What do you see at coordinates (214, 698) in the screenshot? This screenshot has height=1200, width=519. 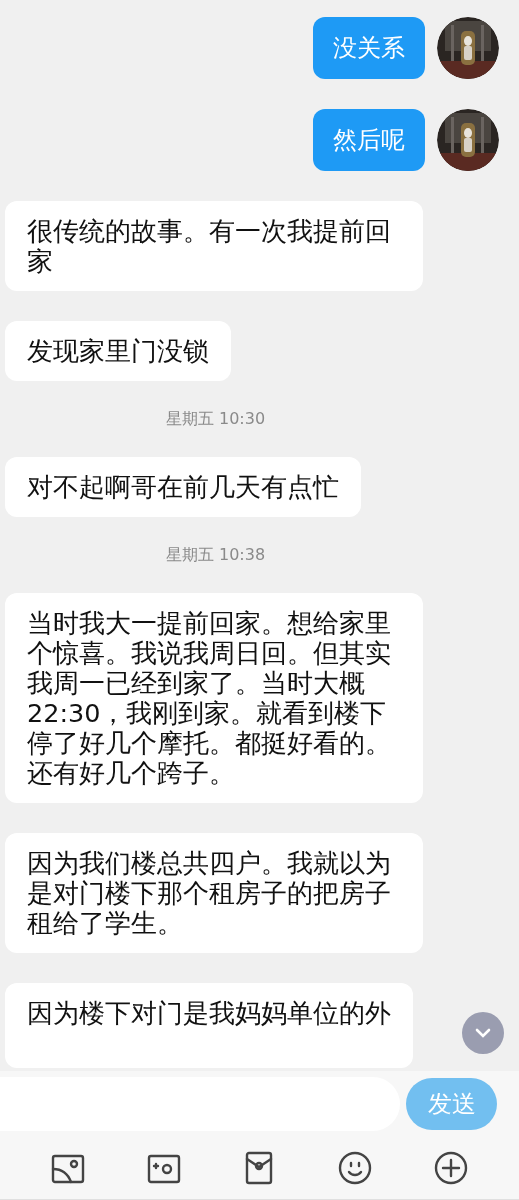 I see `message-bubble: 当时我大一提前回家。想给家里个惊喜。我说我周日回。但其实我周一已经到家了。当时大概22:30，我刚到家。就看到楼下停了好几个摩托。都挺好看的。还有好几个跨子。` at bounding box center [214, 698].